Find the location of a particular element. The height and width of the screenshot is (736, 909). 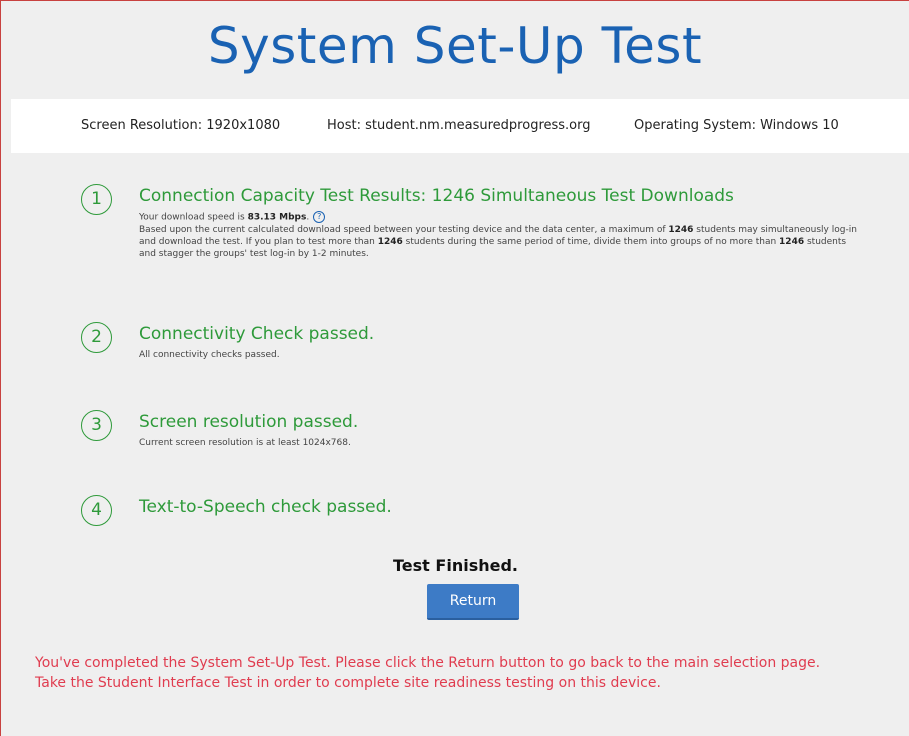

return-button: Return is located at coordinates (473, 602).